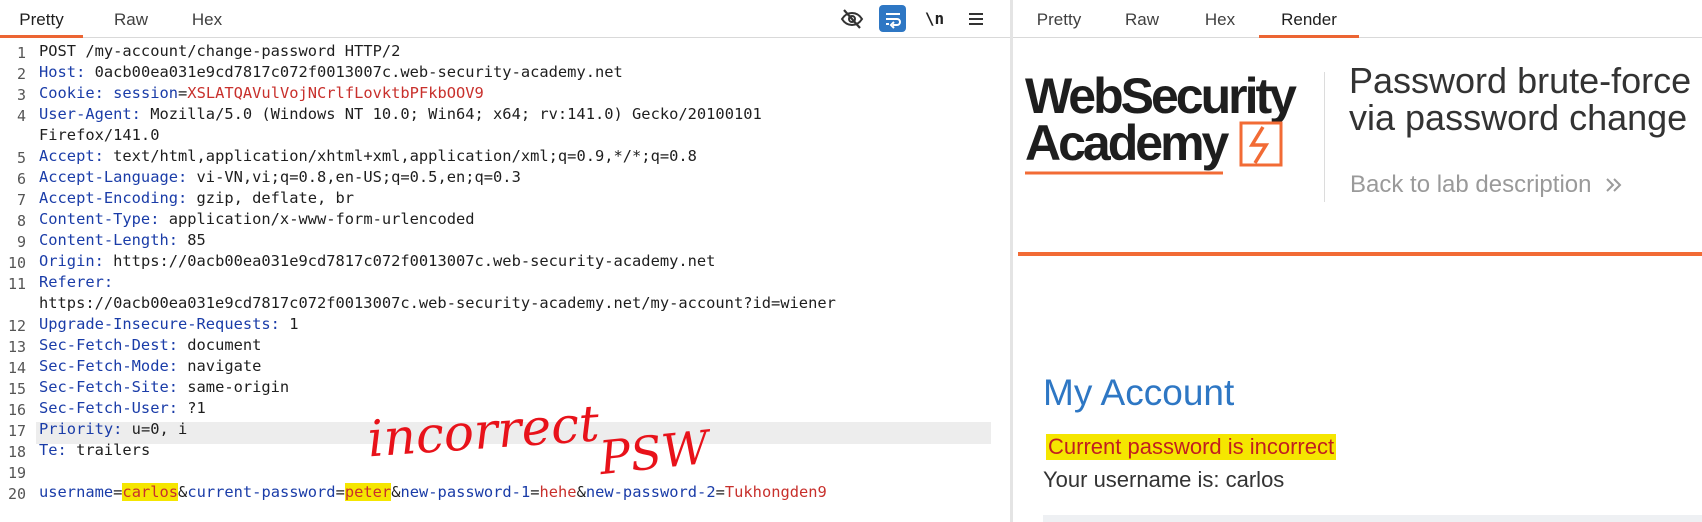 The image size is (1702, 522). Describe the element at coordinates (192, 408) in the screenshot. I see `header-value: ?1` at that location.